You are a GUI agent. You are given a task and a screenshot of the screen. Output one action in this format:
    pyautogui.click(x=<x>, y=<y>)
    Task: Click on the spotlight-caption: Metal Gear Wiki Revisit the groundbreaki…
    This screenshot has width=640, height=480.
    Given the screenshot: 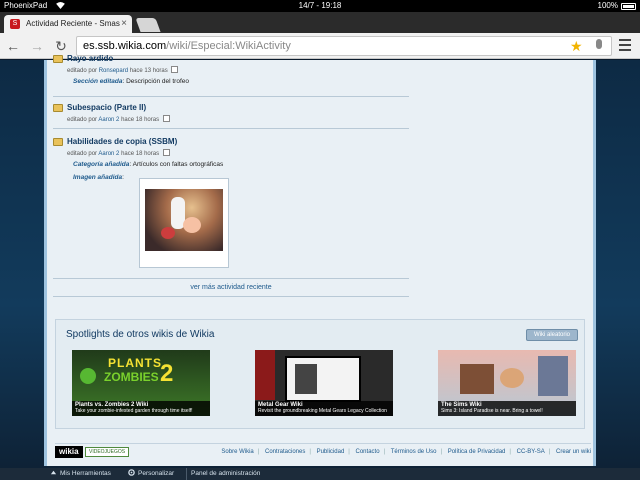 What is the action you would take?
    pyautogui.click(x=324, y=408)
    